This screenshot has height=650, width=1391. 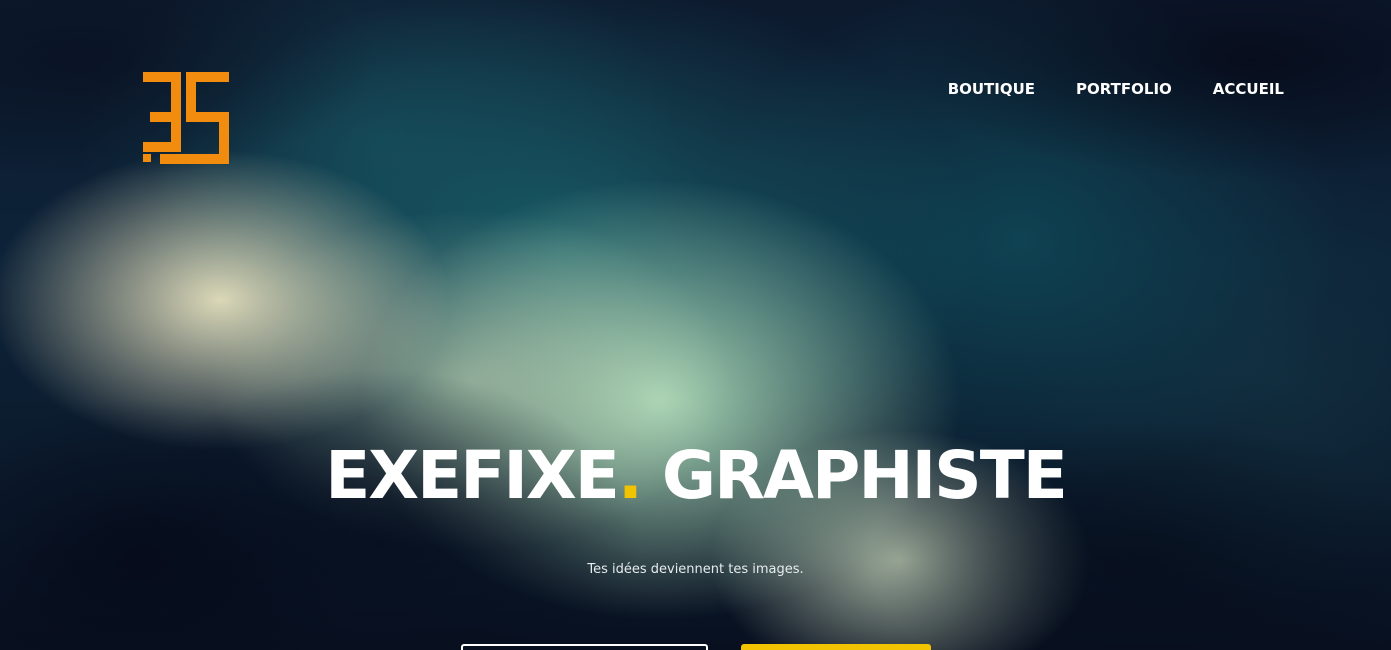 I want to click on hero-tagline: Tes idées deviennent tes images., so click(x=695, y=569).